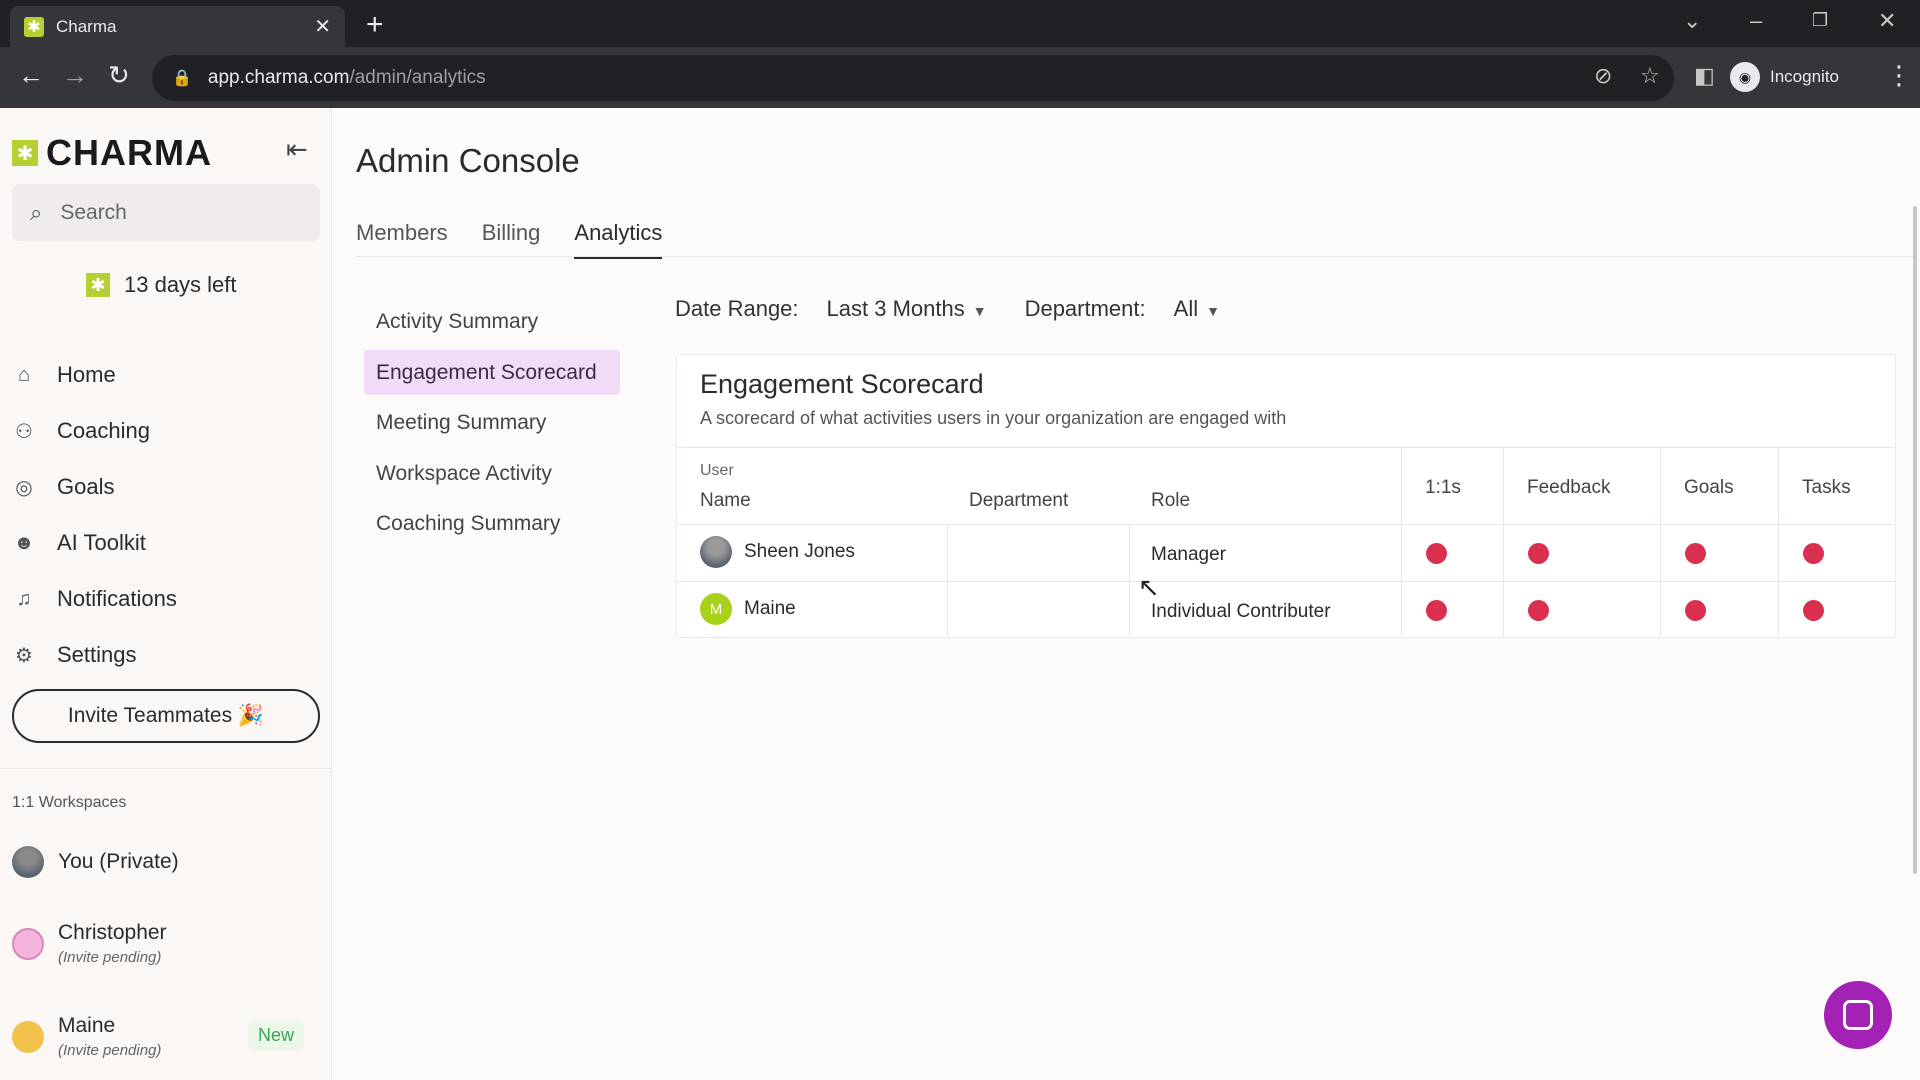  I want to click on chevron-down-icon: ▼, so click(1213, 311).